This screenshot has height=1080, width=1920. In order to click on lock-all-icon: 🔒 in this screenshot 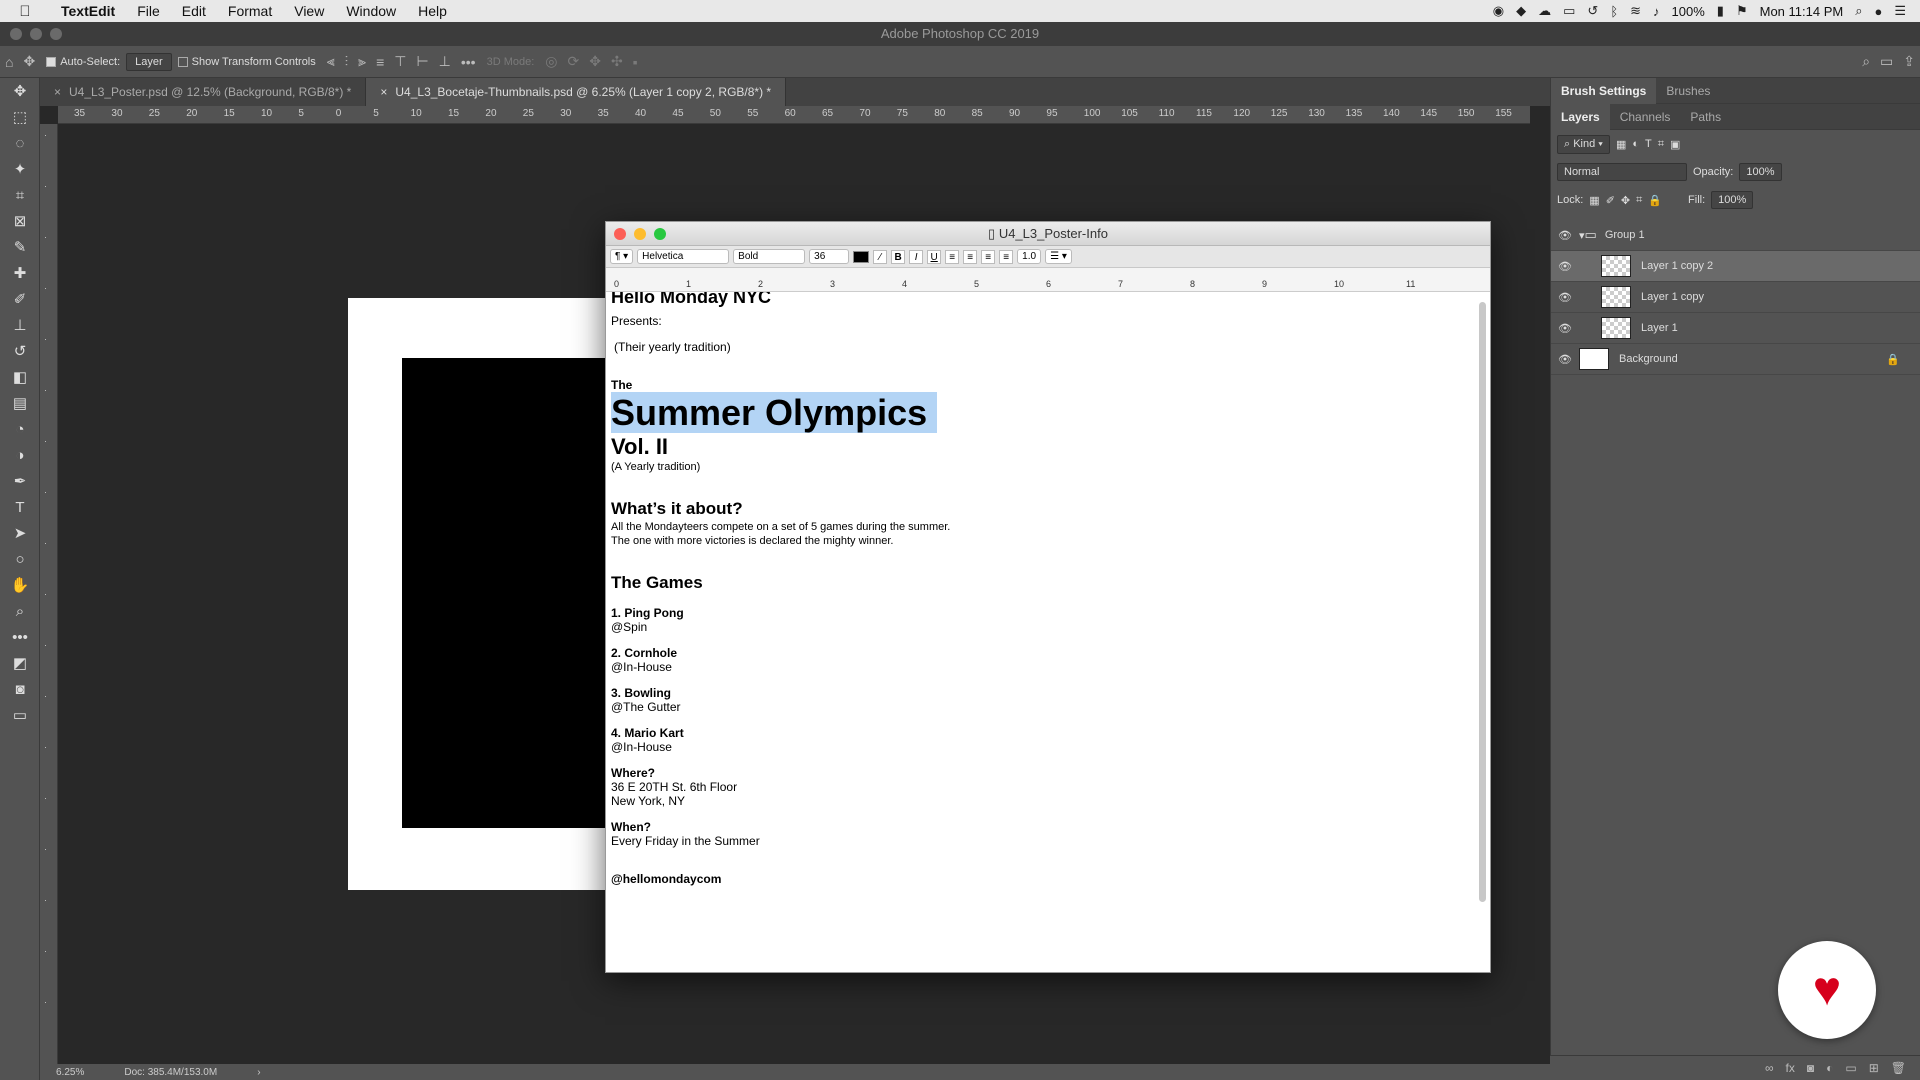, I will do `click(1655, 200)`.